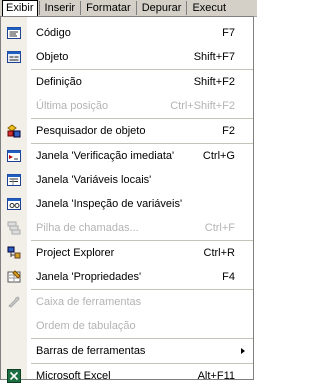  What do you see at coordinates (94, 180) in the screenshot?
I see `menu-item-label: Janela 'Variáveis locais'` at bounding box center [94, 180].